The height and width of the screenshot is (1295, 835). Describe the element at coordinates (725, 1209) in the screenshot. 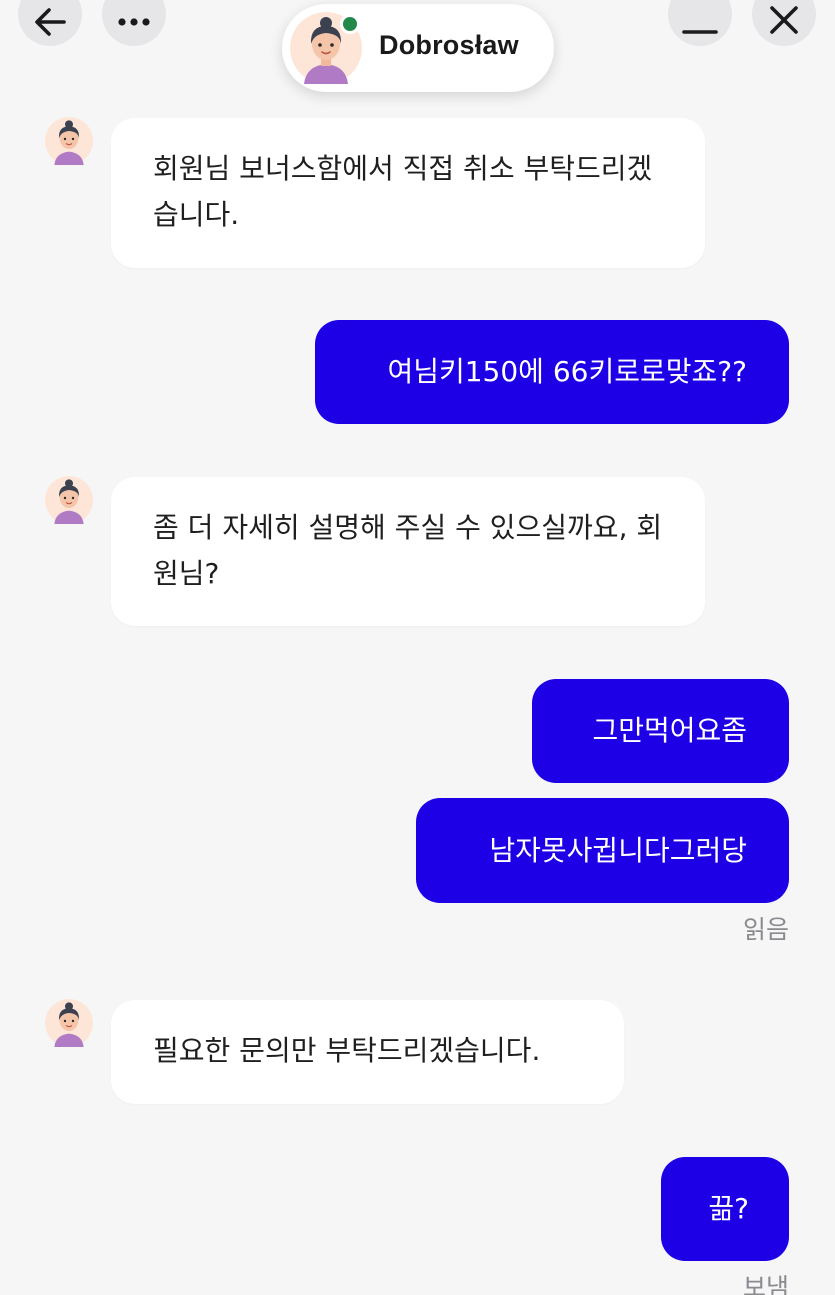

I see `user-message-bubble: 끎?` at that location.